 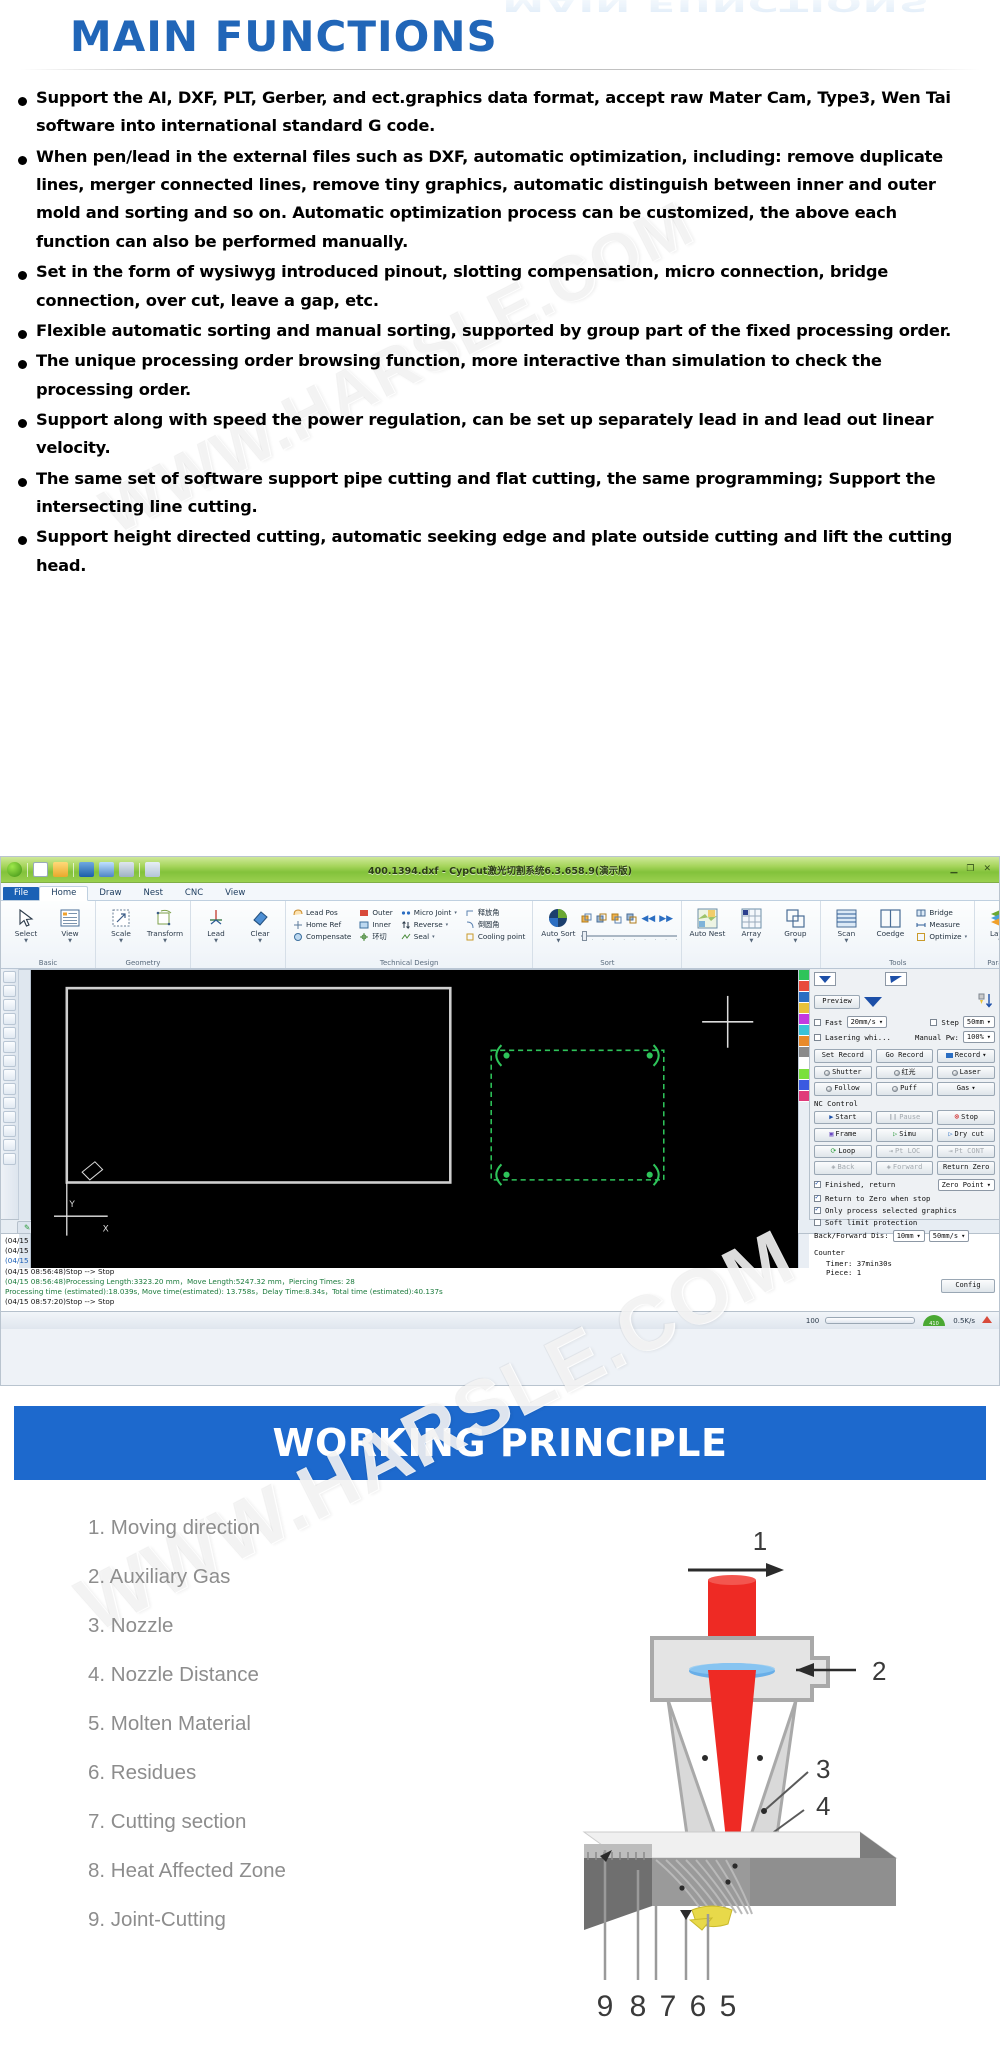 I want to click on pt-loc-button: ⇥ Pt LOC, so click(x=904, y=1151).